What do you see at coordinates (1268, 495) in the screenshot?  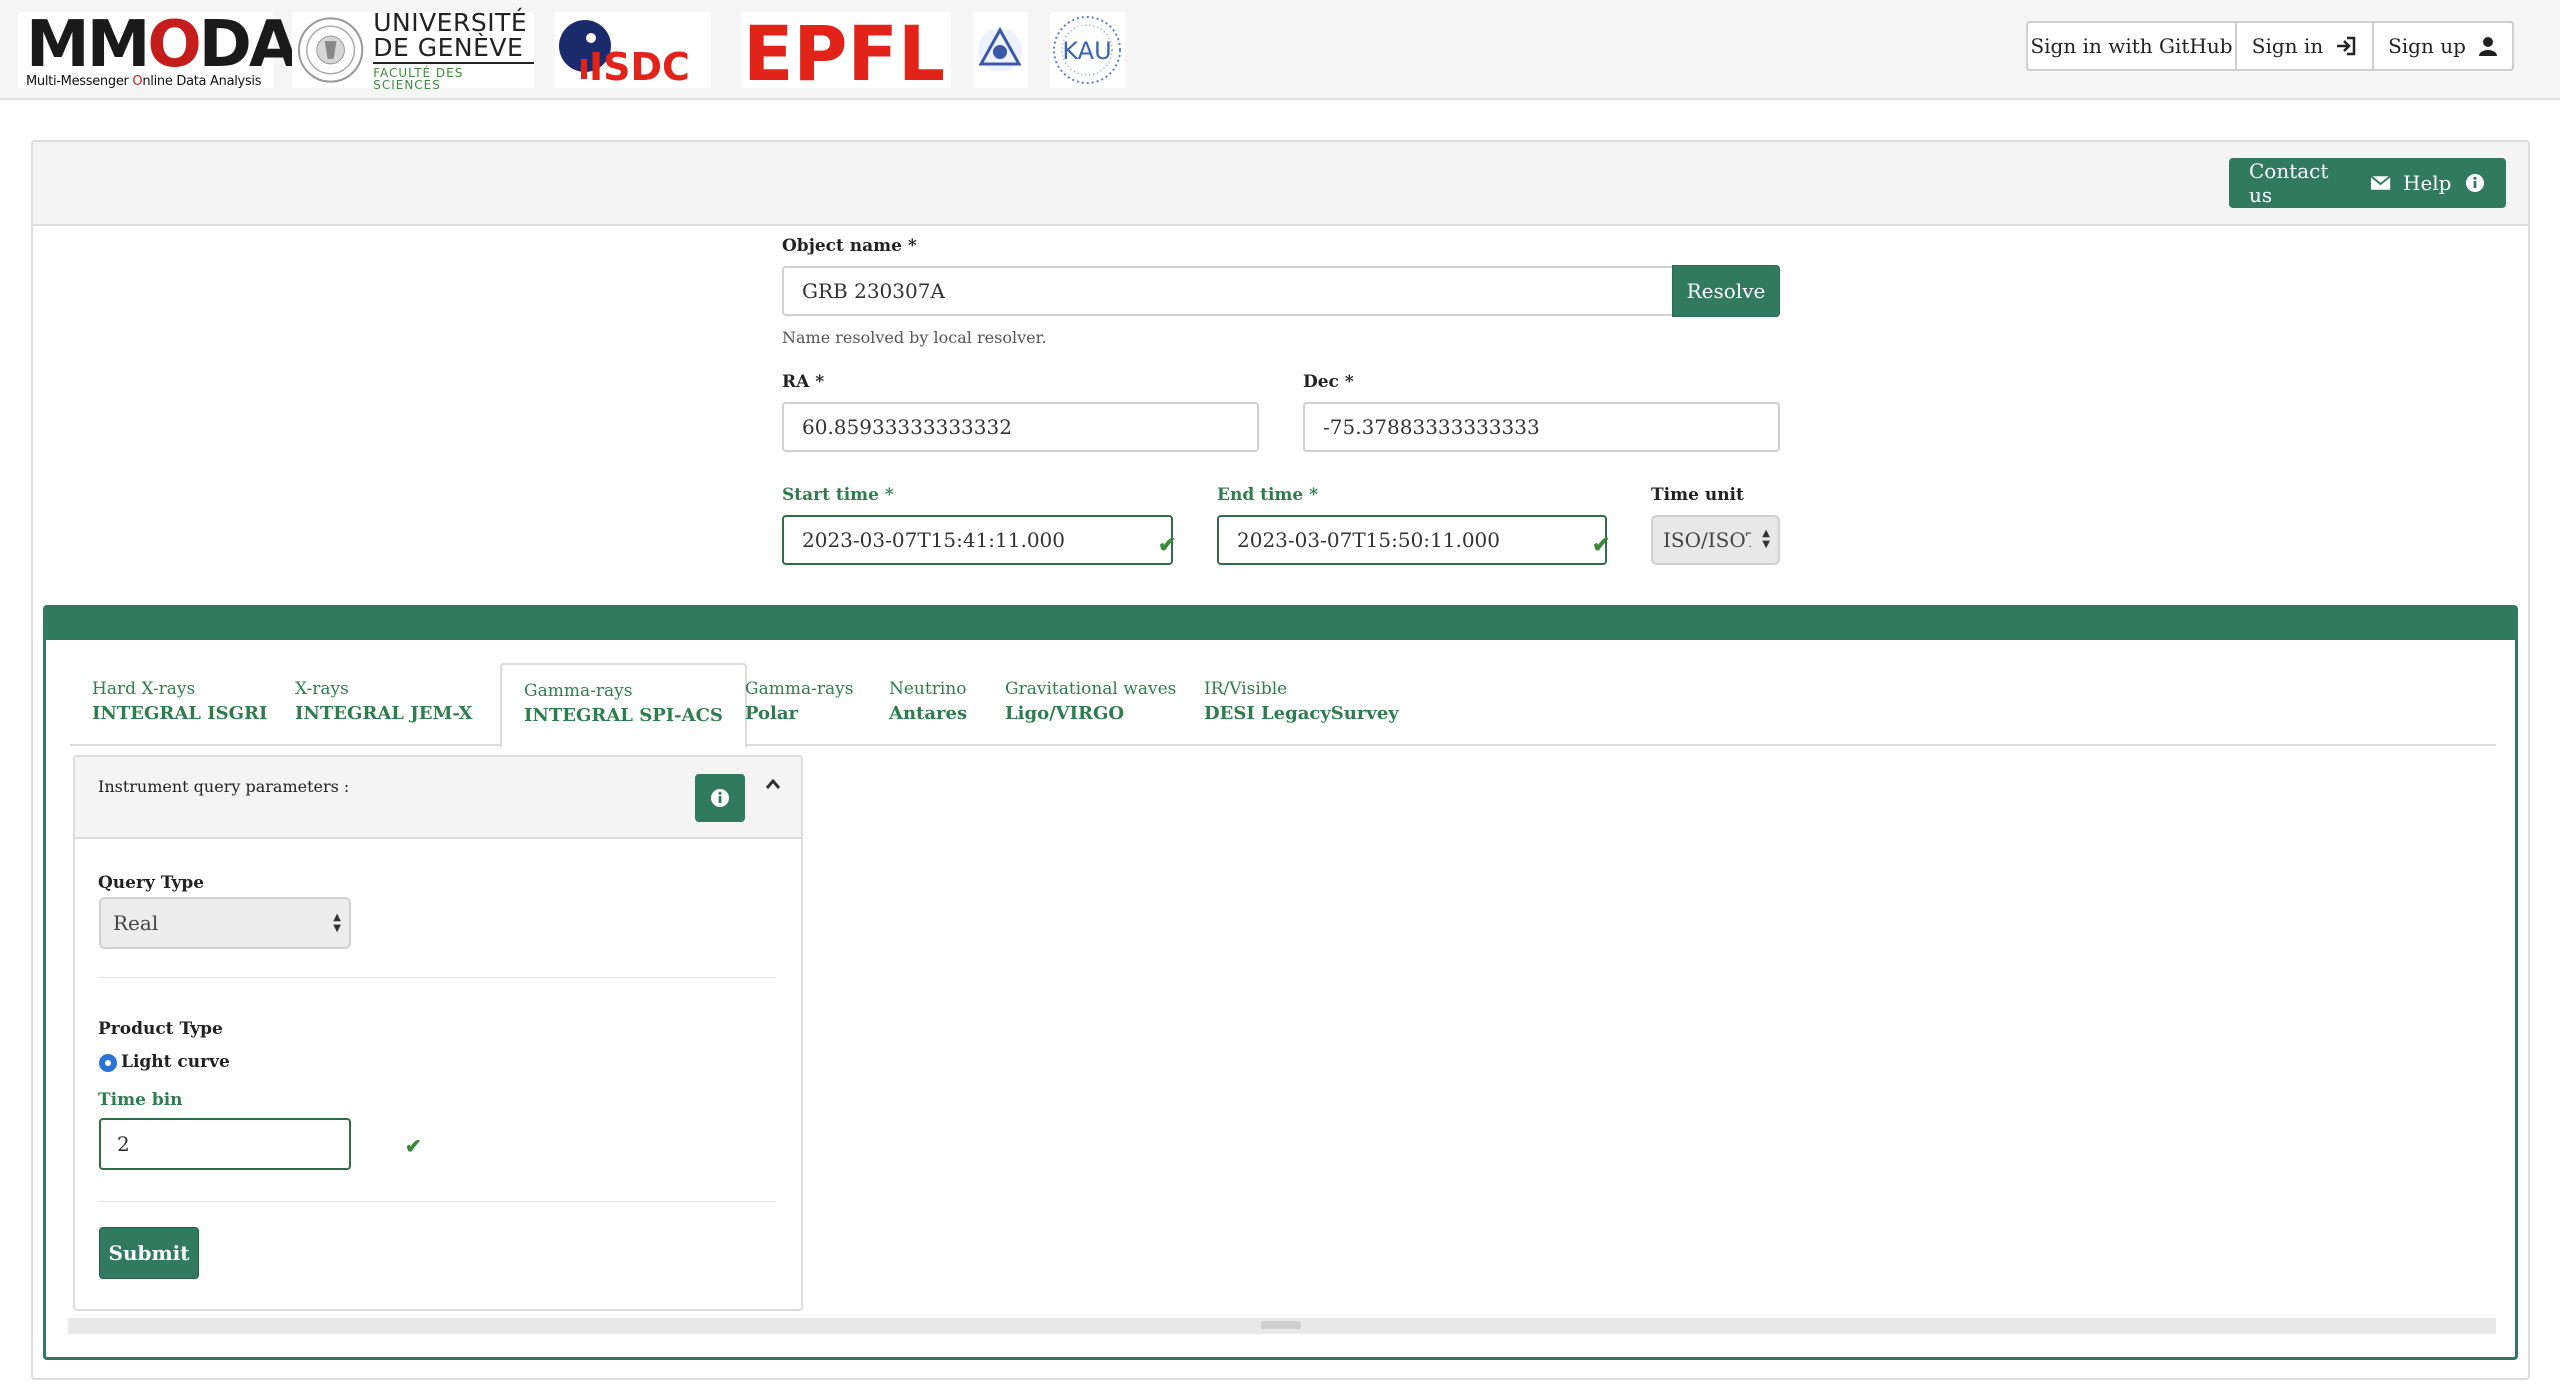 I see `end-time-label: End time *` at bounding box center [1268, 495].